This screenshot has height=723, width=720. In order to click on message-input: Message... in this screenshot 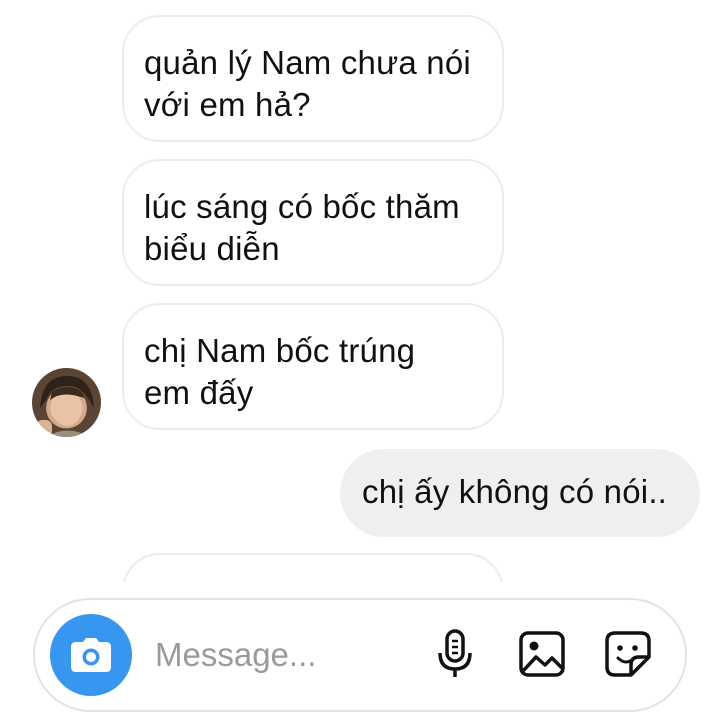, I will do `click(235, 655)`.